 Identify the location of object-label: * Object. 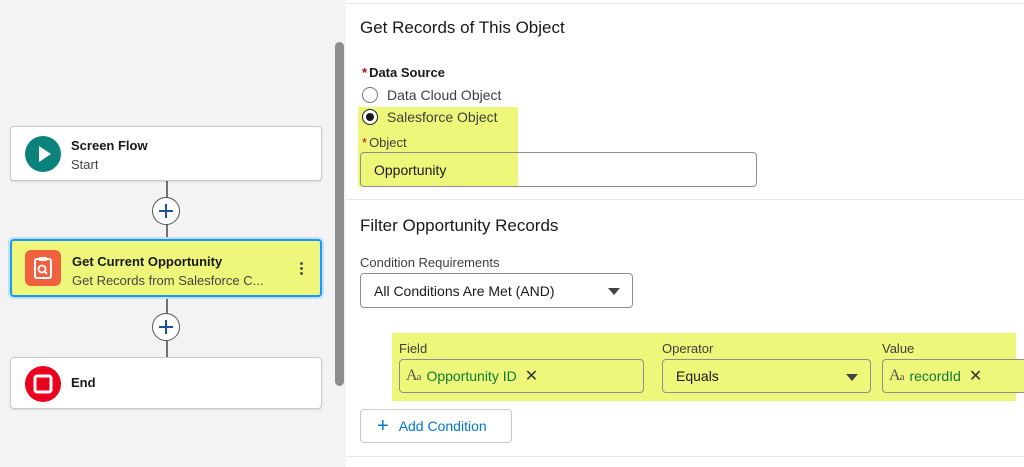
(384, 142).